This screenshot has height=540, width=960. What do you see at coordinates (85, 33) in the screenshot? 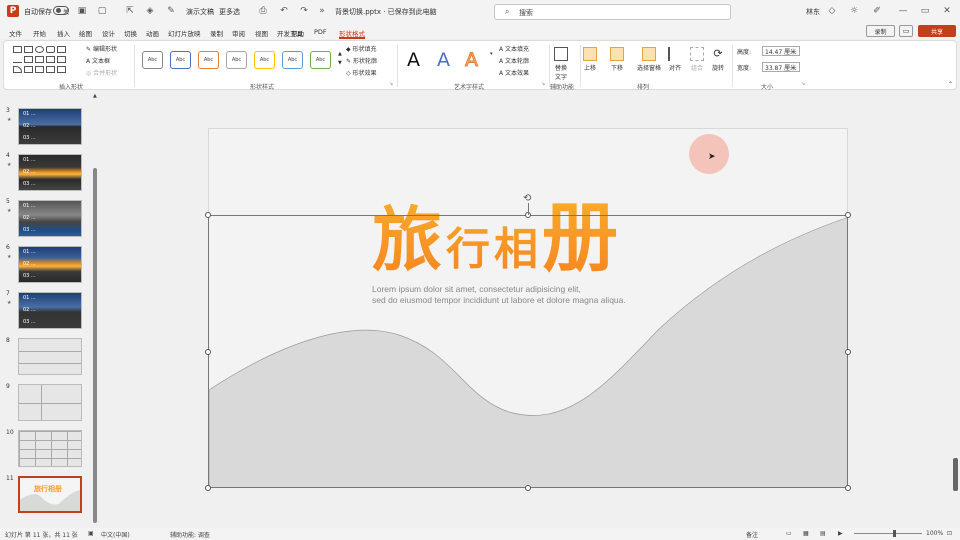
I see `tab-draw: 绘图` at bounding box center [85, 33].